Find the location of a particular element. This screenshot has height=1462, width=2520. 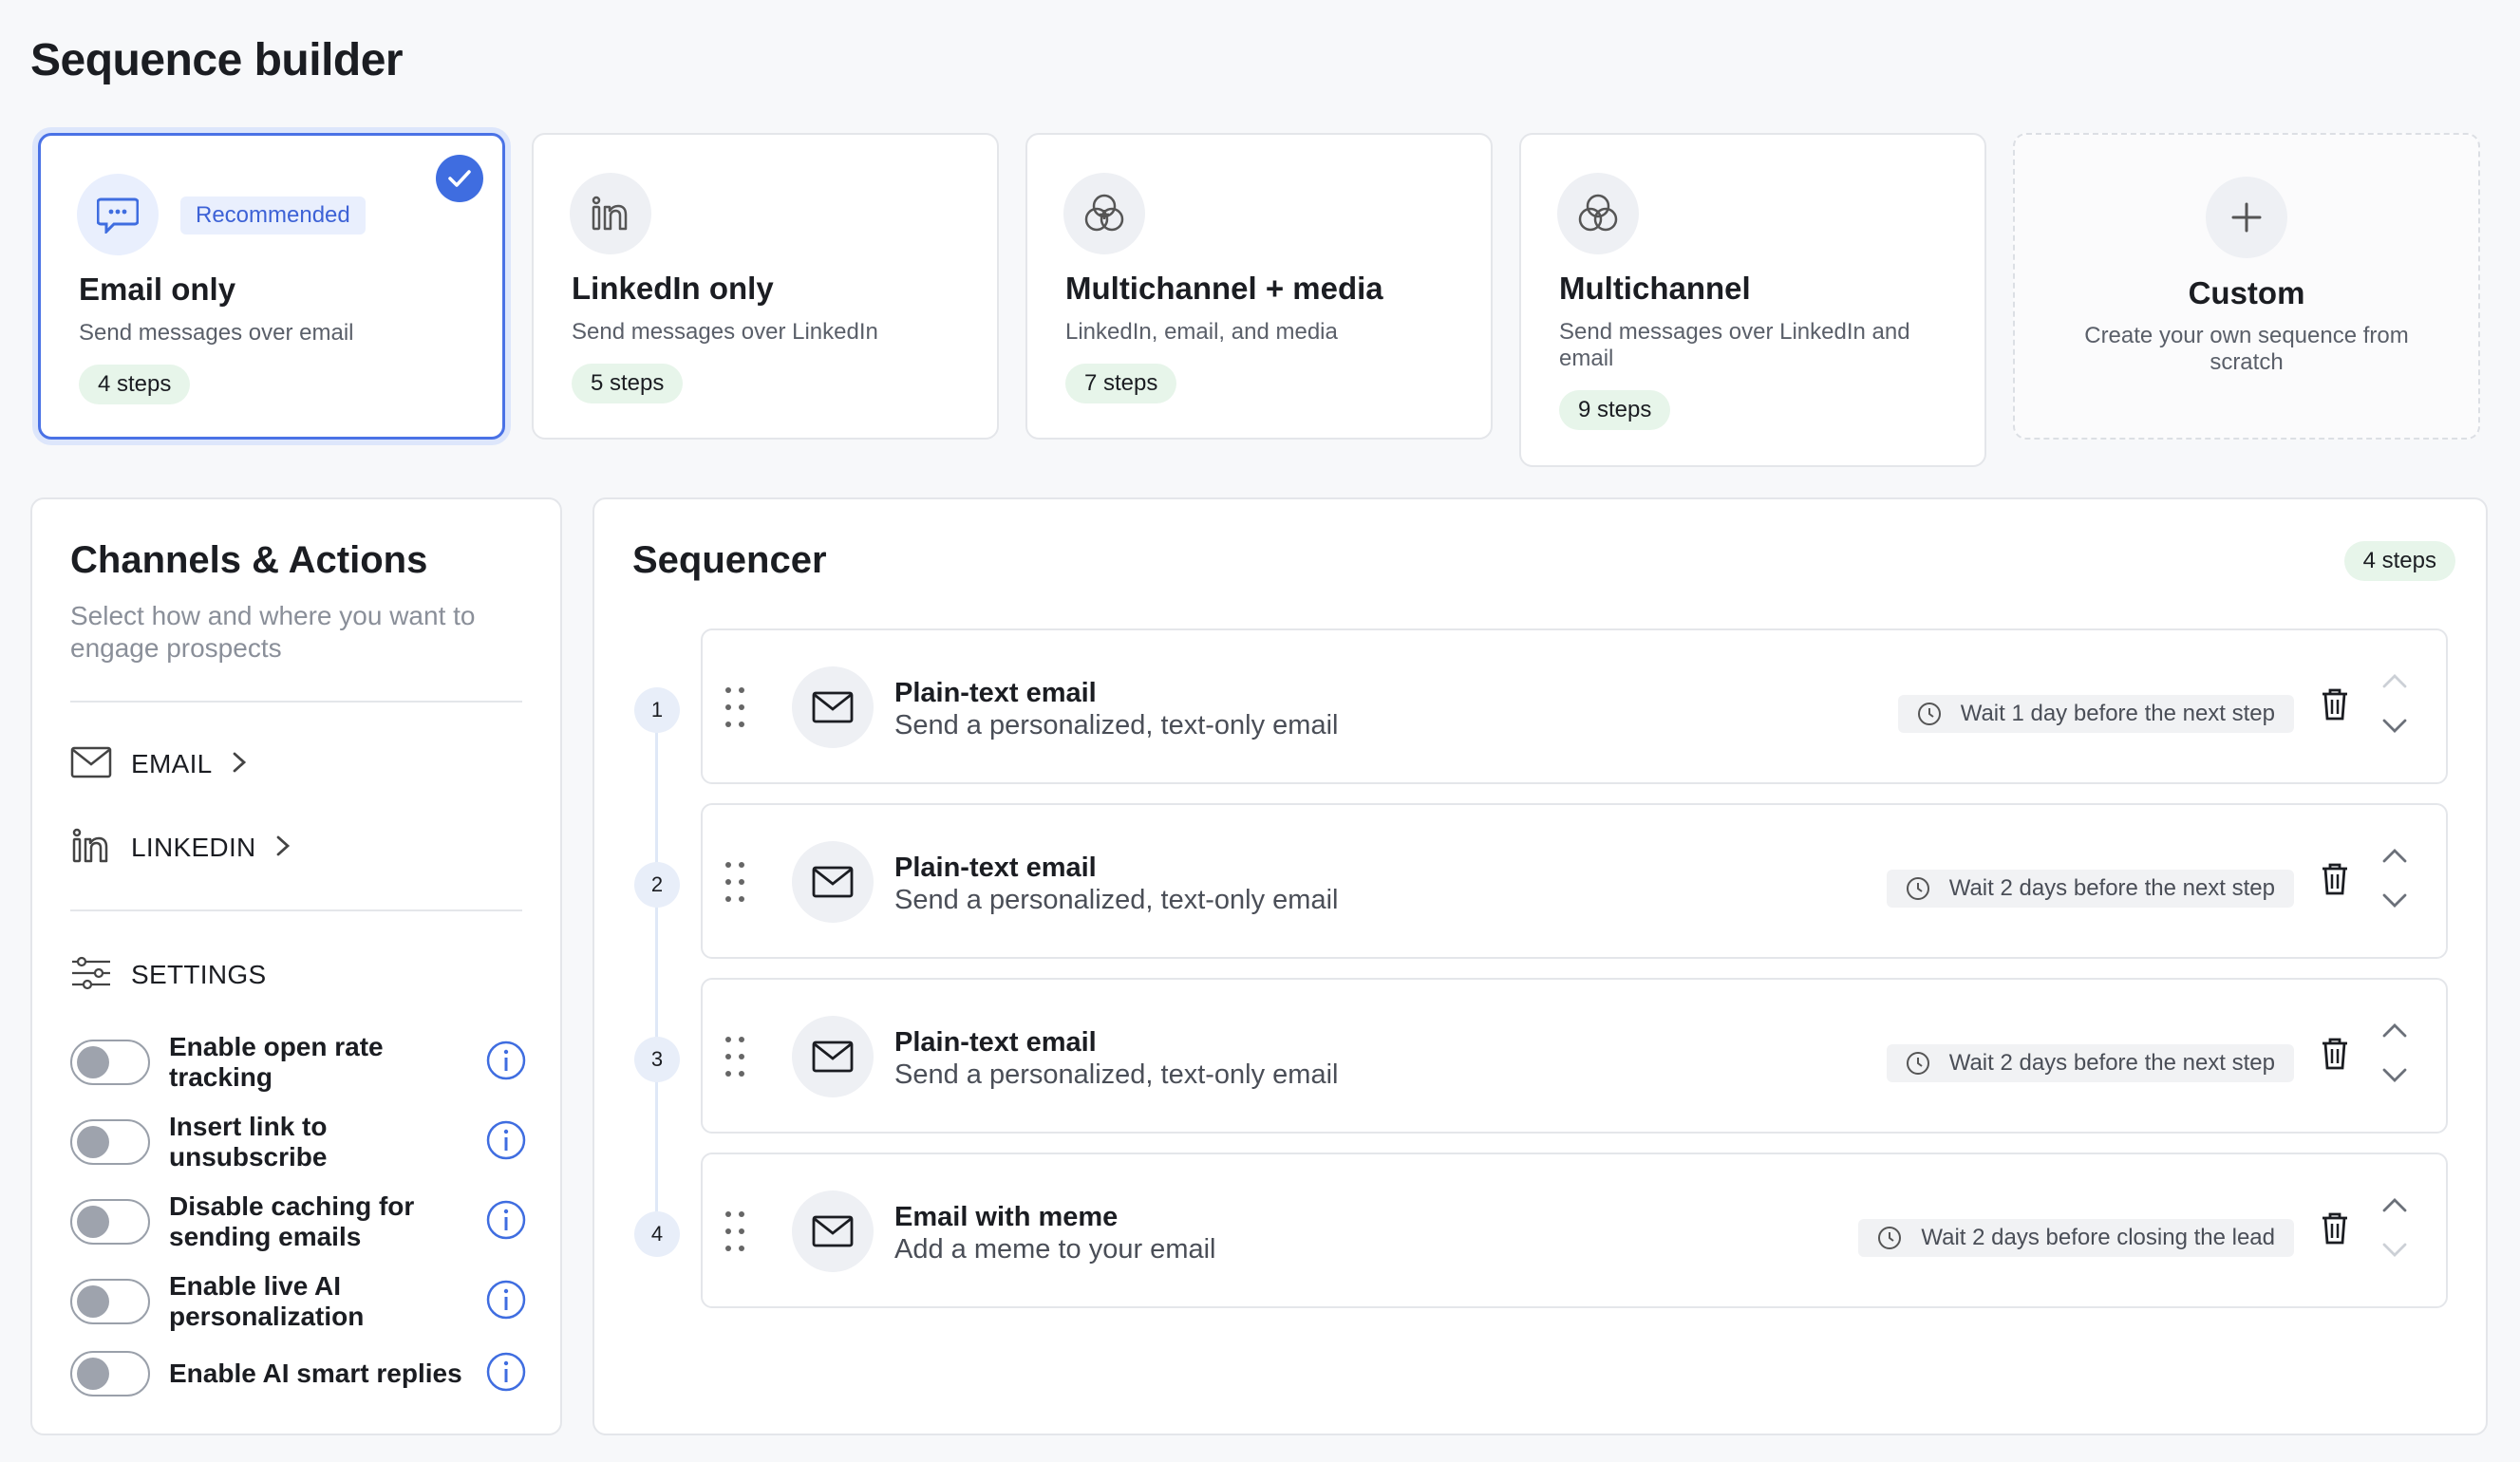

wait-label: Wait 2 days before the next step is located at coordinates (2111, 1063).